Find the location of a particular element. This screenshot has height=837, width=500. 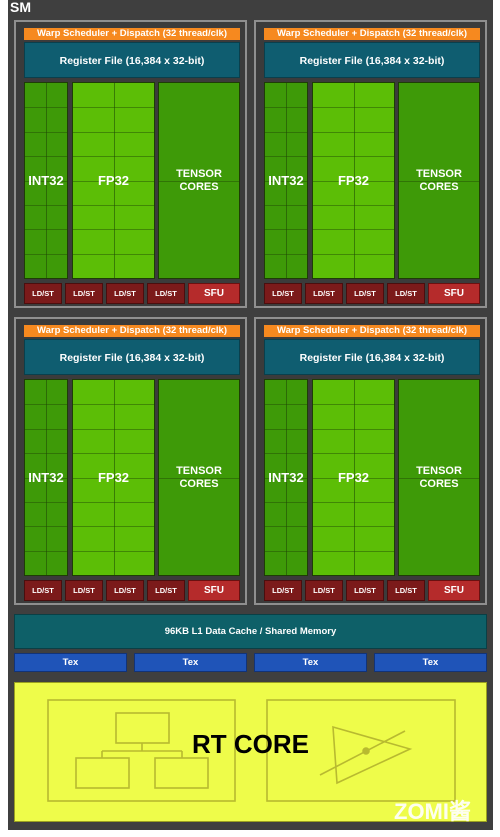

watermark: ZOMI酱 is located at coordinates (432, 811).